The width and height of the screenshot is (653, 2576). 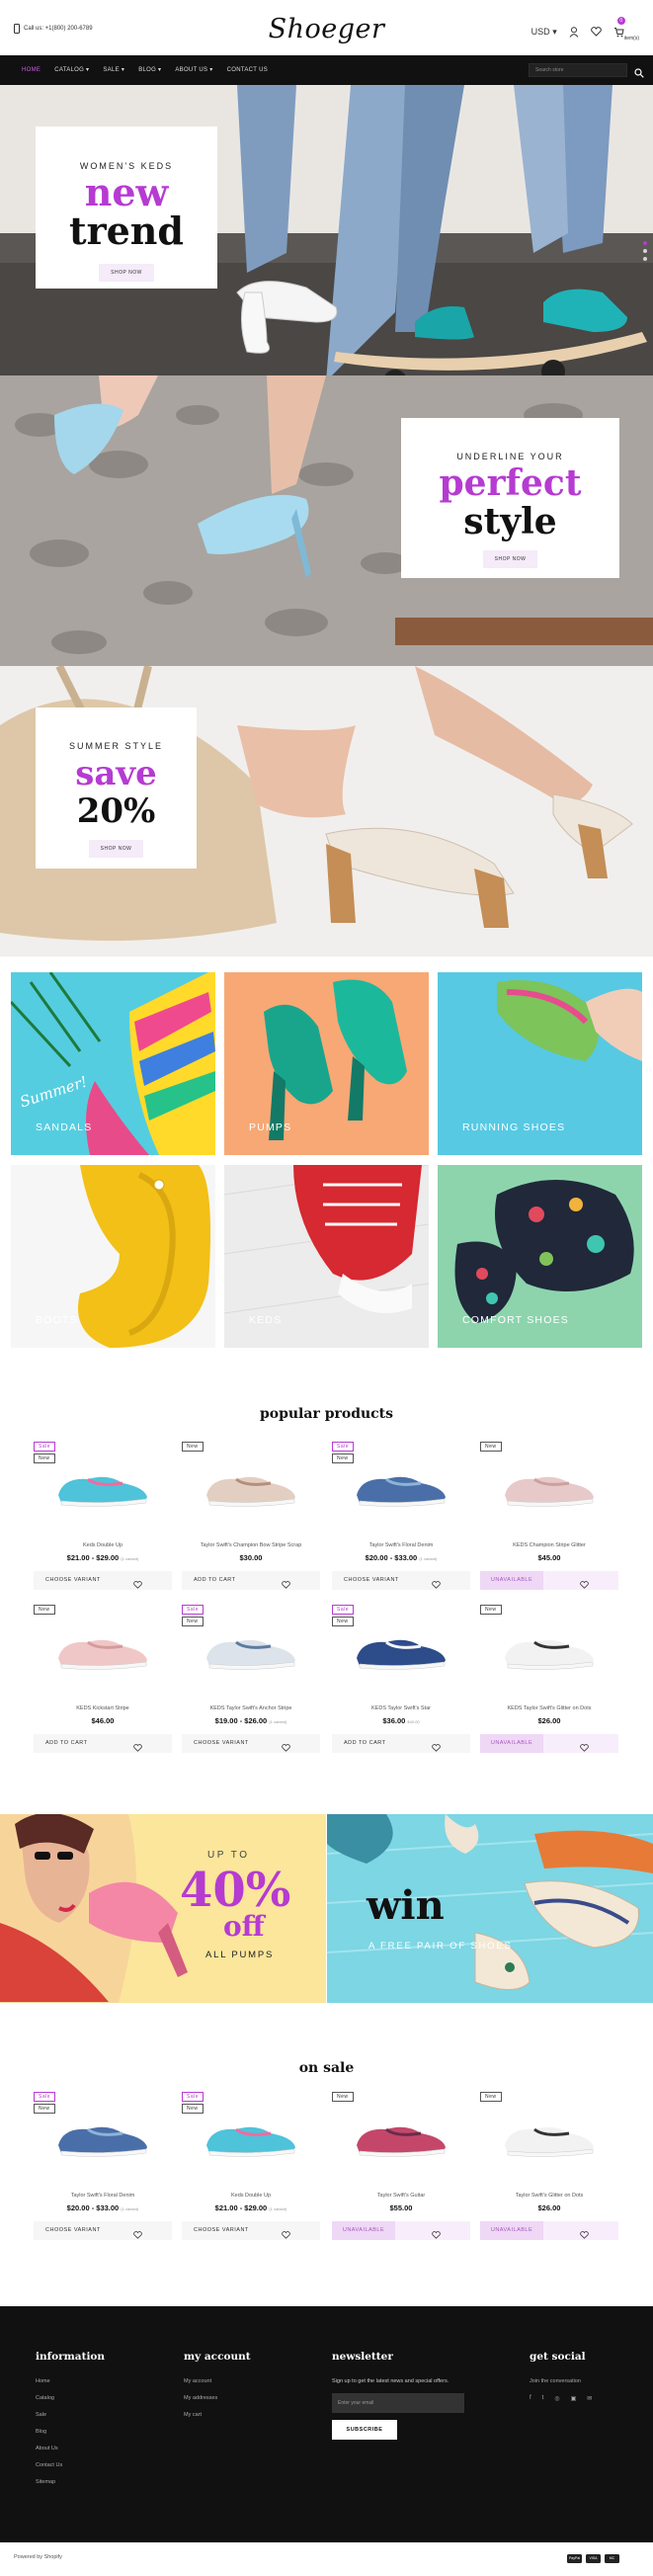 I want to click on cart-button: 0 item(s), so click(x=626, y=29).